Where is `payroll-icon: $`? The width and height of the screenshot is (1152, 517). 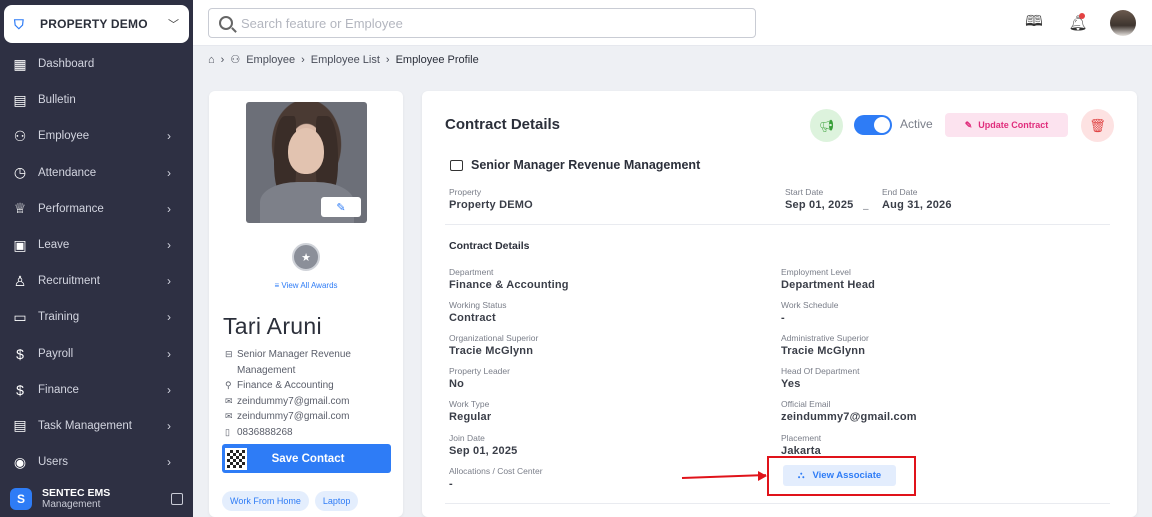
payroll-icon: $ is located at coordinates (20, 353).